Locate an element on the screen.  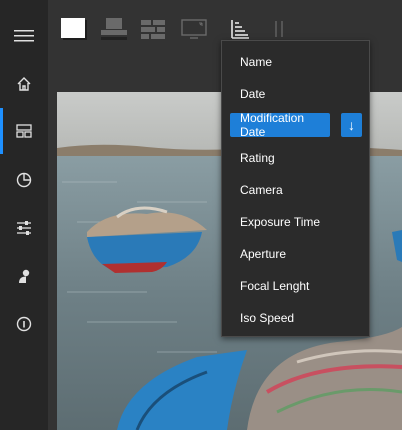
sort-option-iso-speed: Iso Speed is located at coordinates (295, 318).